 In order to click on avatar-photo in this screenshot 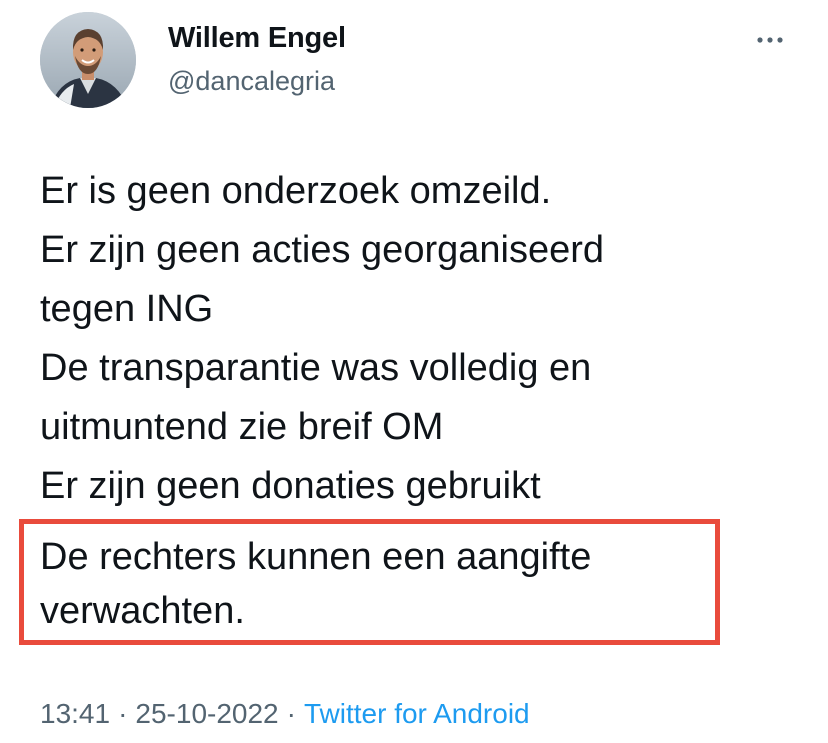, I will do `click(88, 60)`.